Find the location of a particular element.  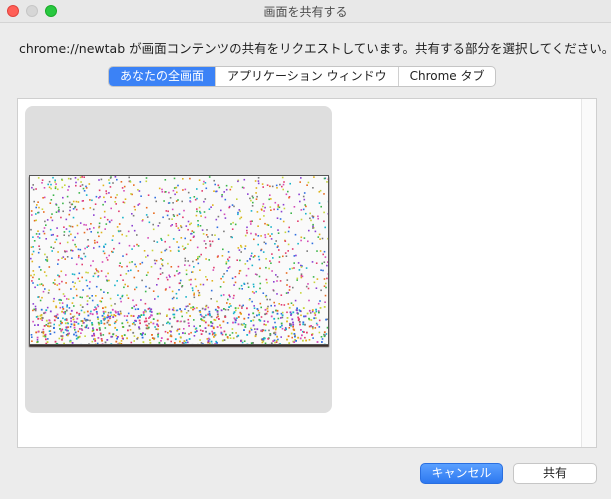

tab-chrome-tab: Chrome タブ is located at coordinates (446, 76).